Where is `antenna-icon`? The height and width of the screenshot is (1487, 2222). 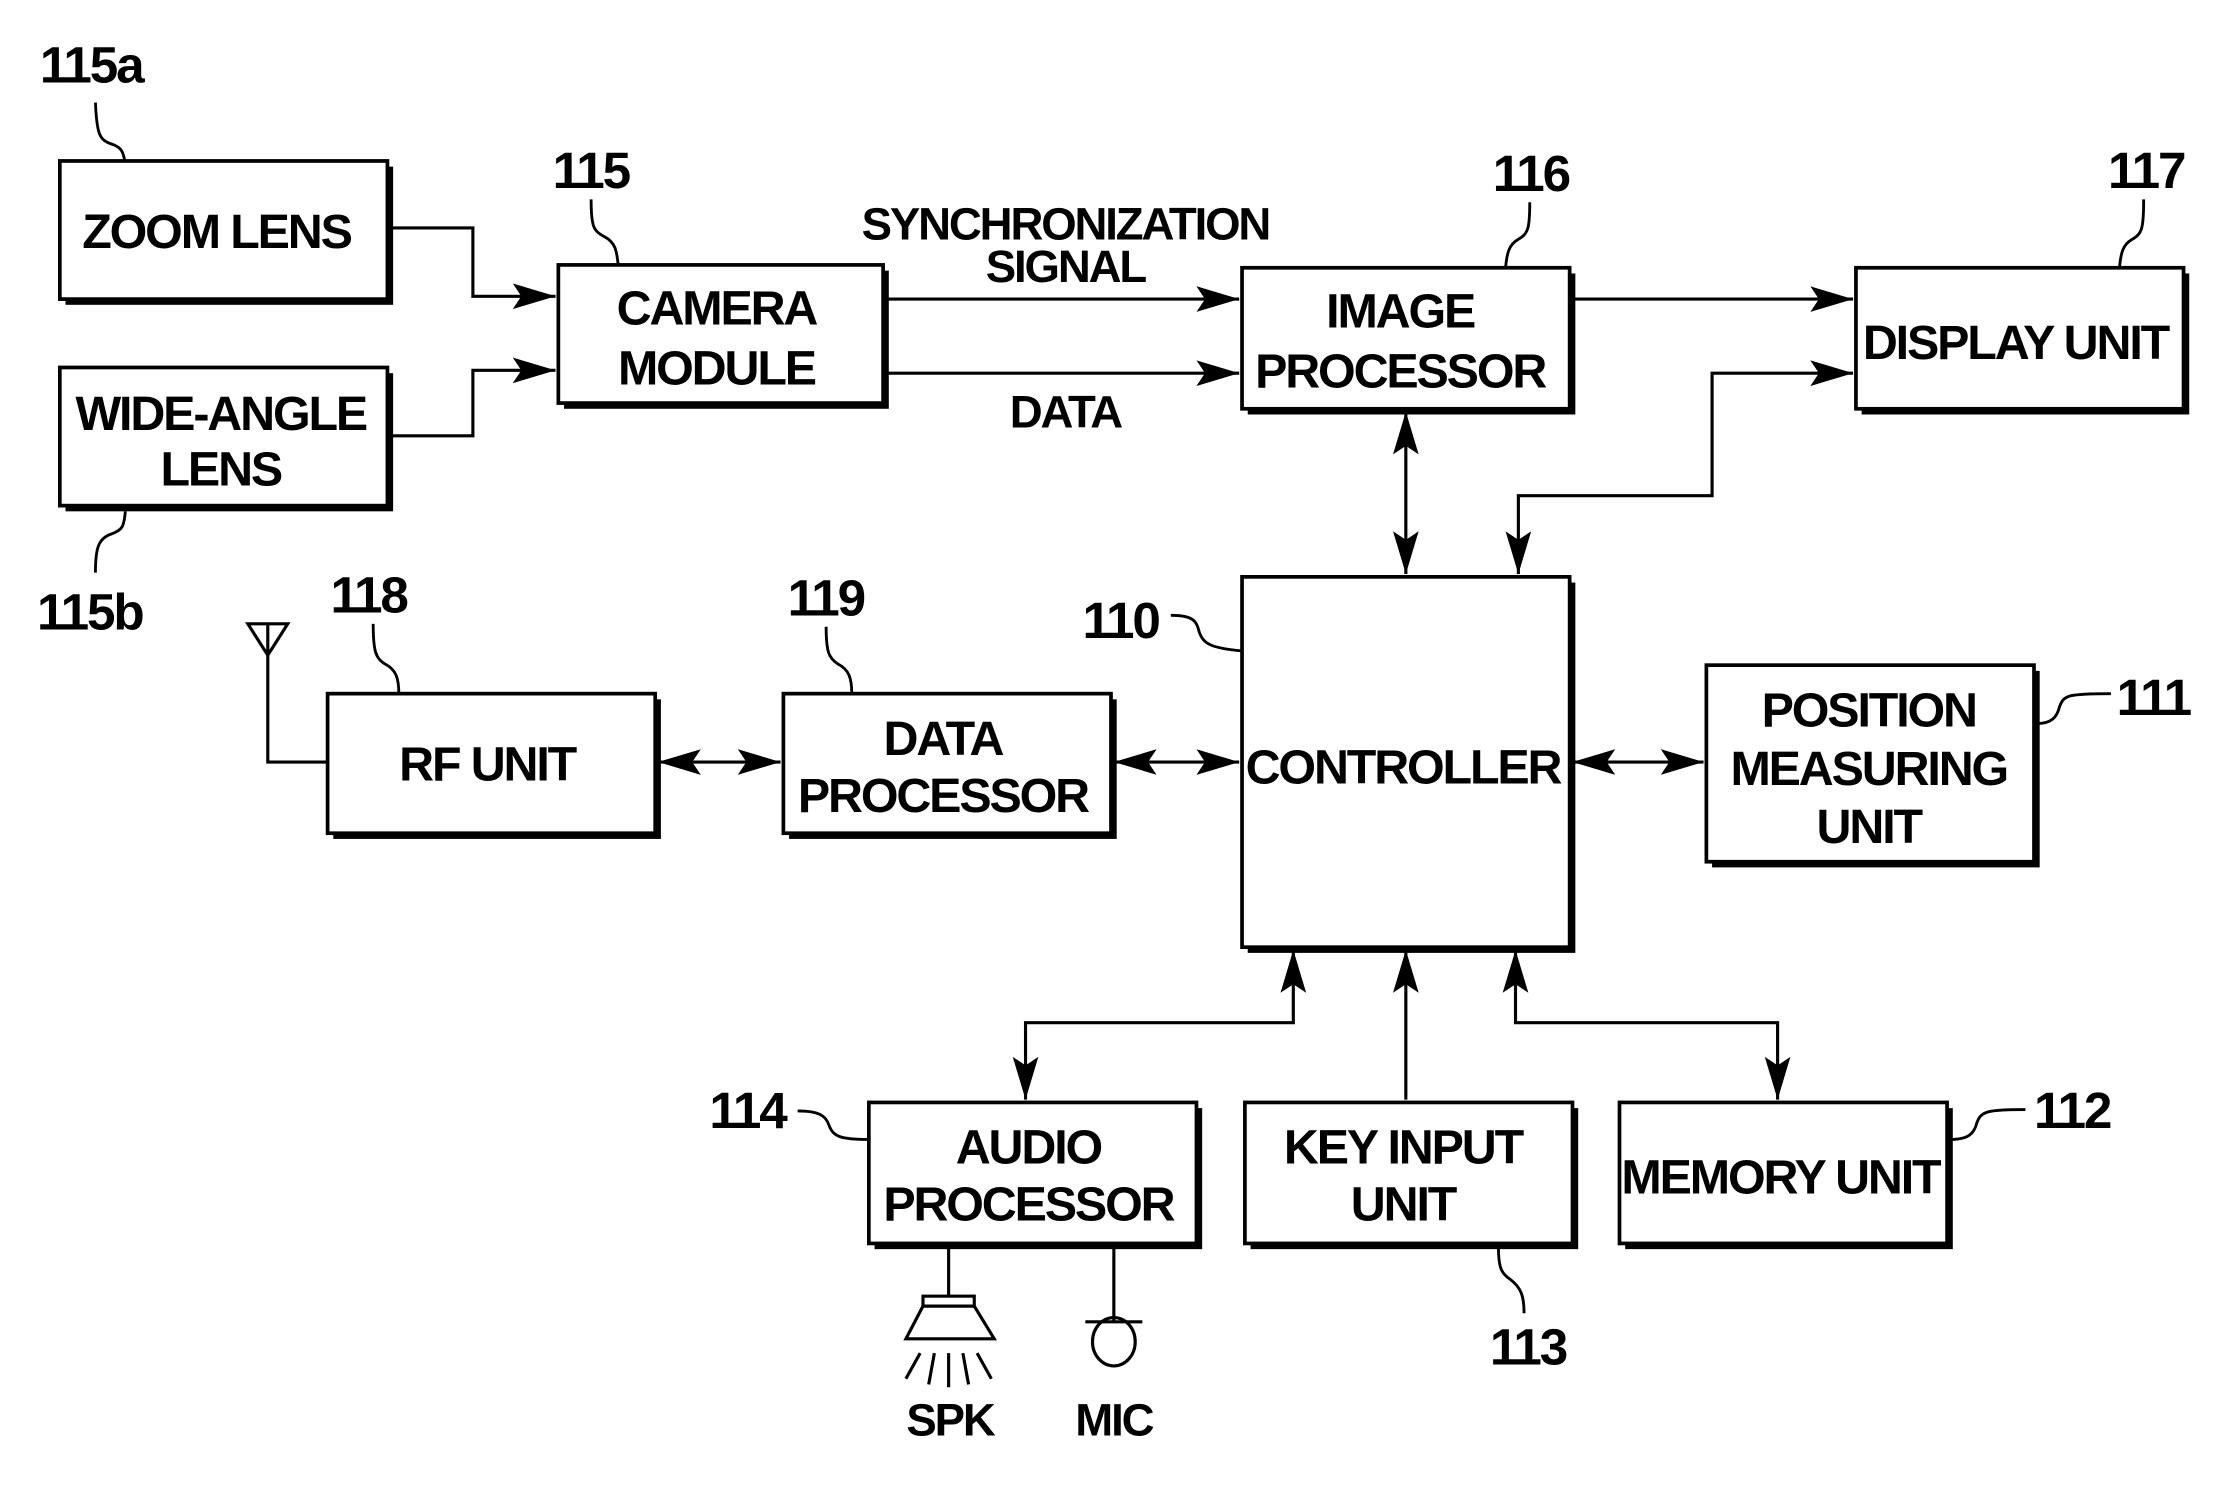 antenna-icon is located at coordinates (286, 693).